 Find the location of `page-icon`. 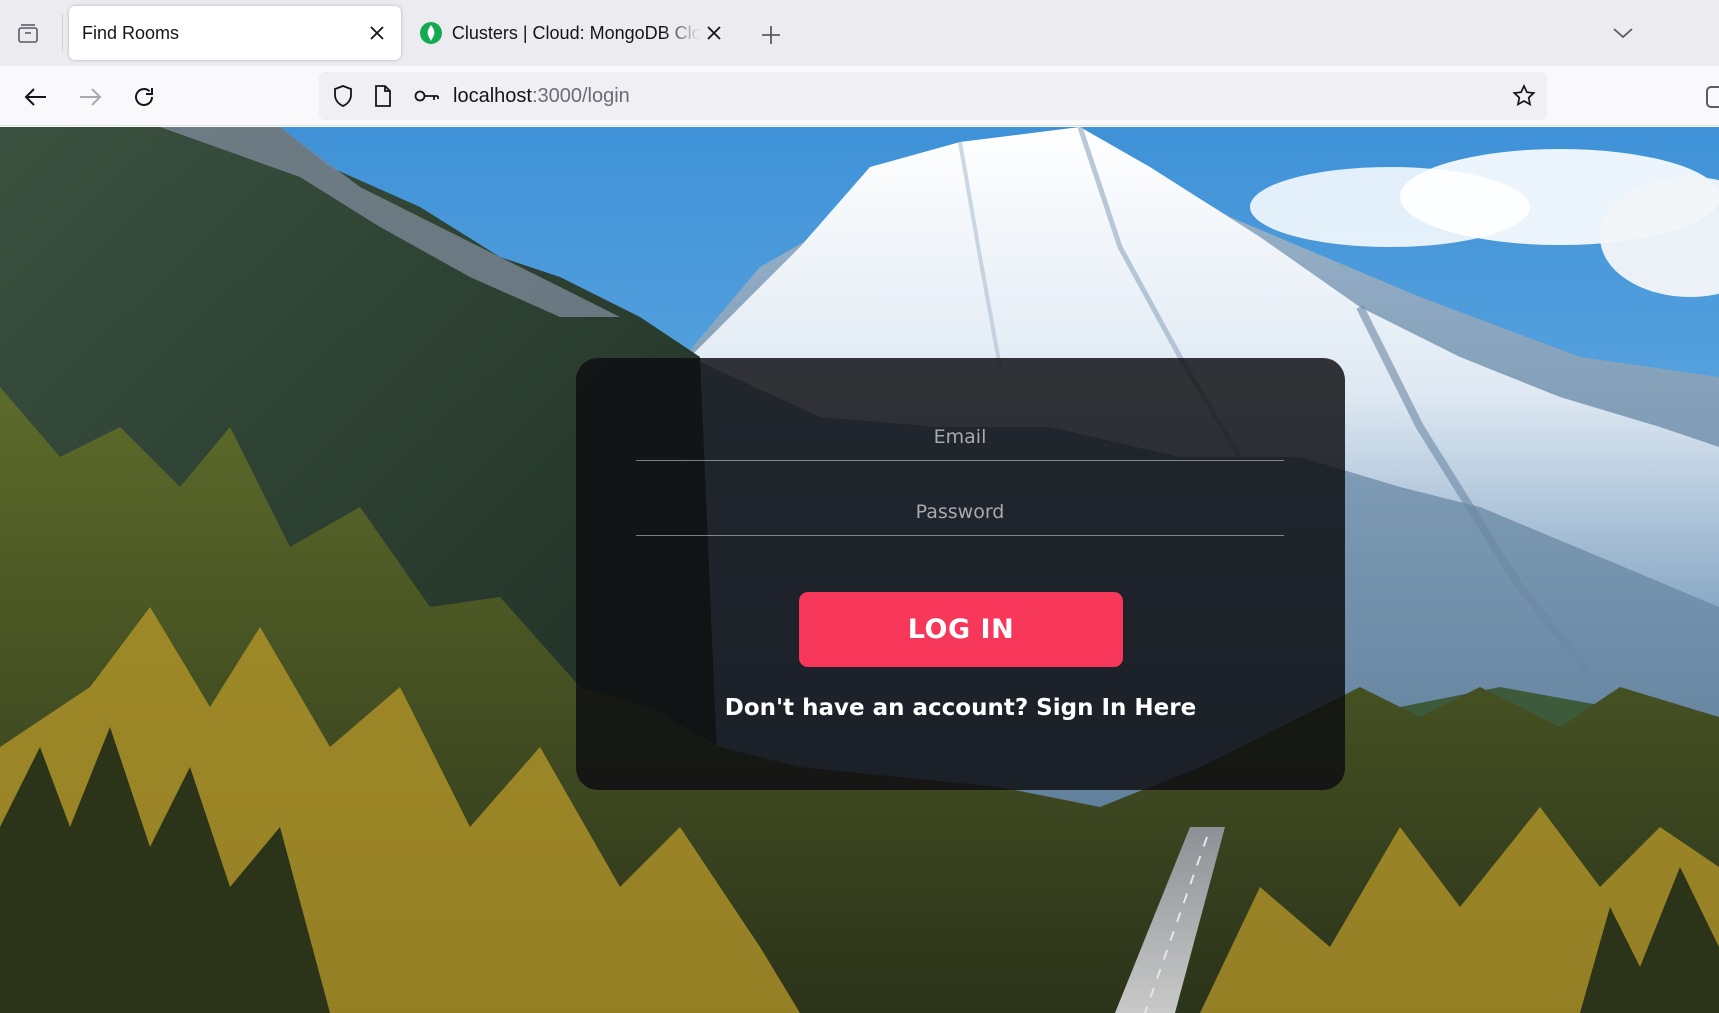

page-icon is located at coordinates (383, 96).